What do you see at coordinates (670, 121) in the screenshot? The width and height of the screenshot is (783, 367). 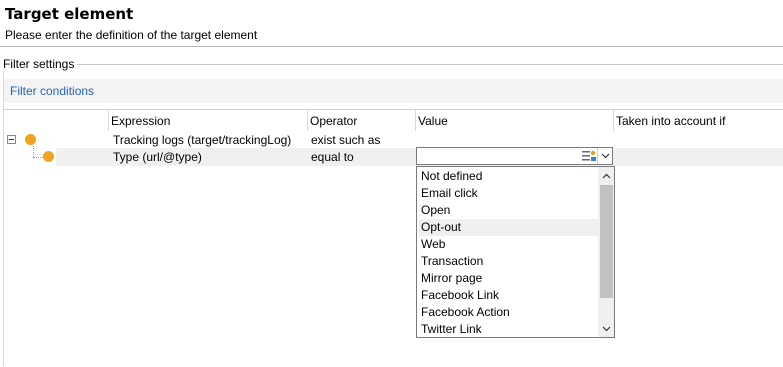 I see `column-header-taken-into-account: Taken into account if` at bounding box center [670, 121].